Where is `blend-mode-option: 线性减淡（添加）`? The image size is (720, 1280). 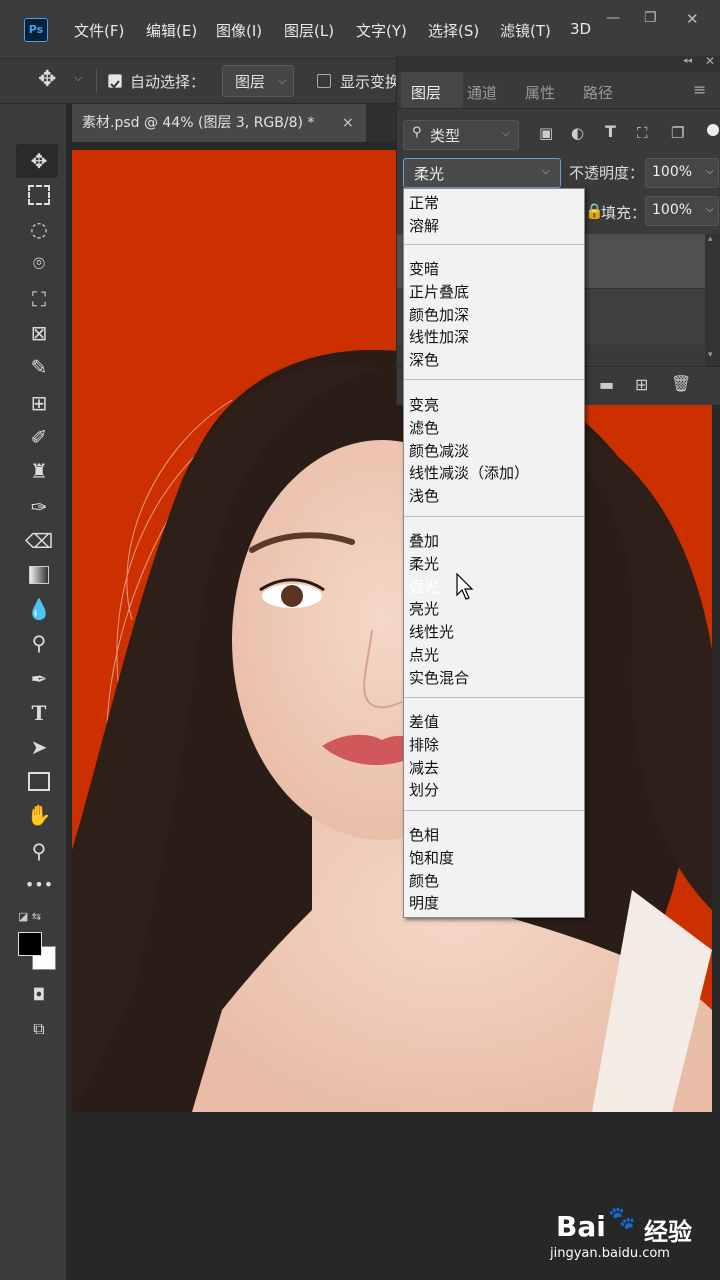
blend-mode-option: 线性减淡（添加） is located at coordinates (469, 473).